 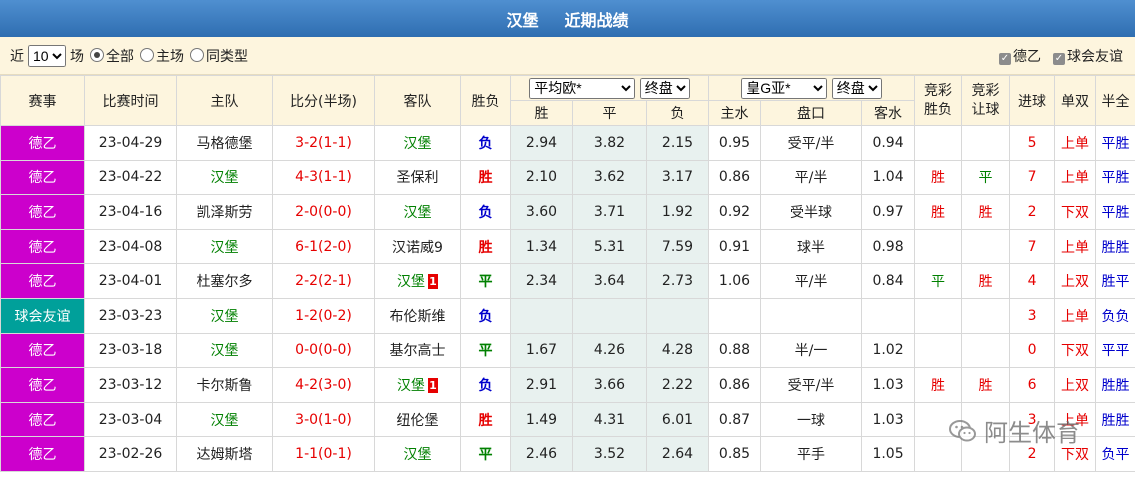 I want to click on away-team-cell: 布伦斯维, so click(x=417, y=315).